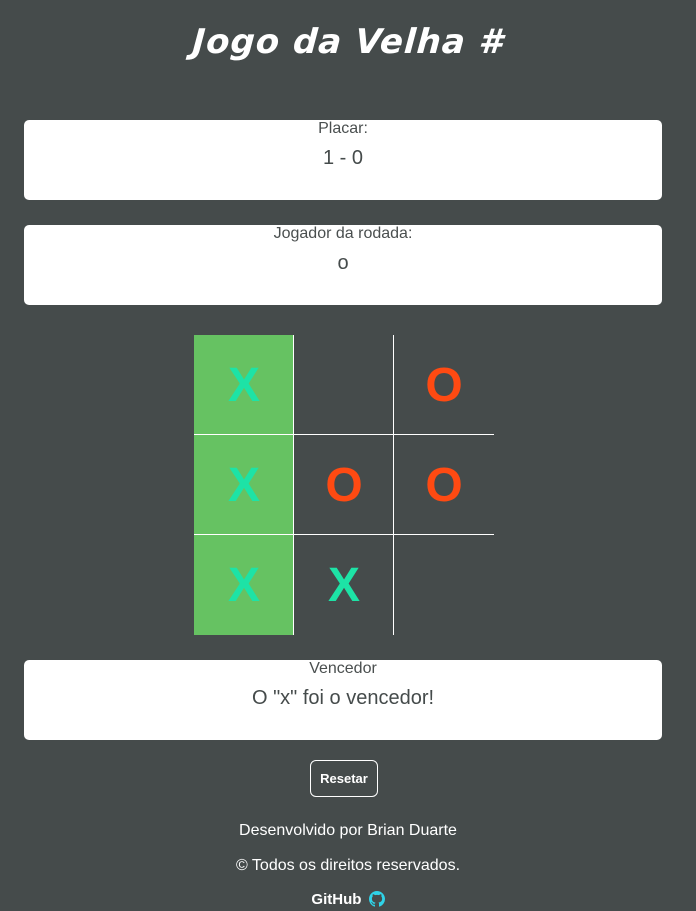 The width and height of the screenshot is (696, 911). What do you see at coordinates (348, 42) in the screenshot?
I see `page-title: Jogo da Velha #` at bounding box center [348, 42].